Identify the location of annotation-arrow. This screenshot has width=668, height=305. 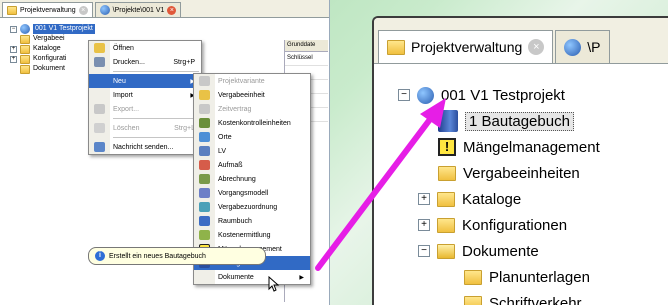
(380, 184).